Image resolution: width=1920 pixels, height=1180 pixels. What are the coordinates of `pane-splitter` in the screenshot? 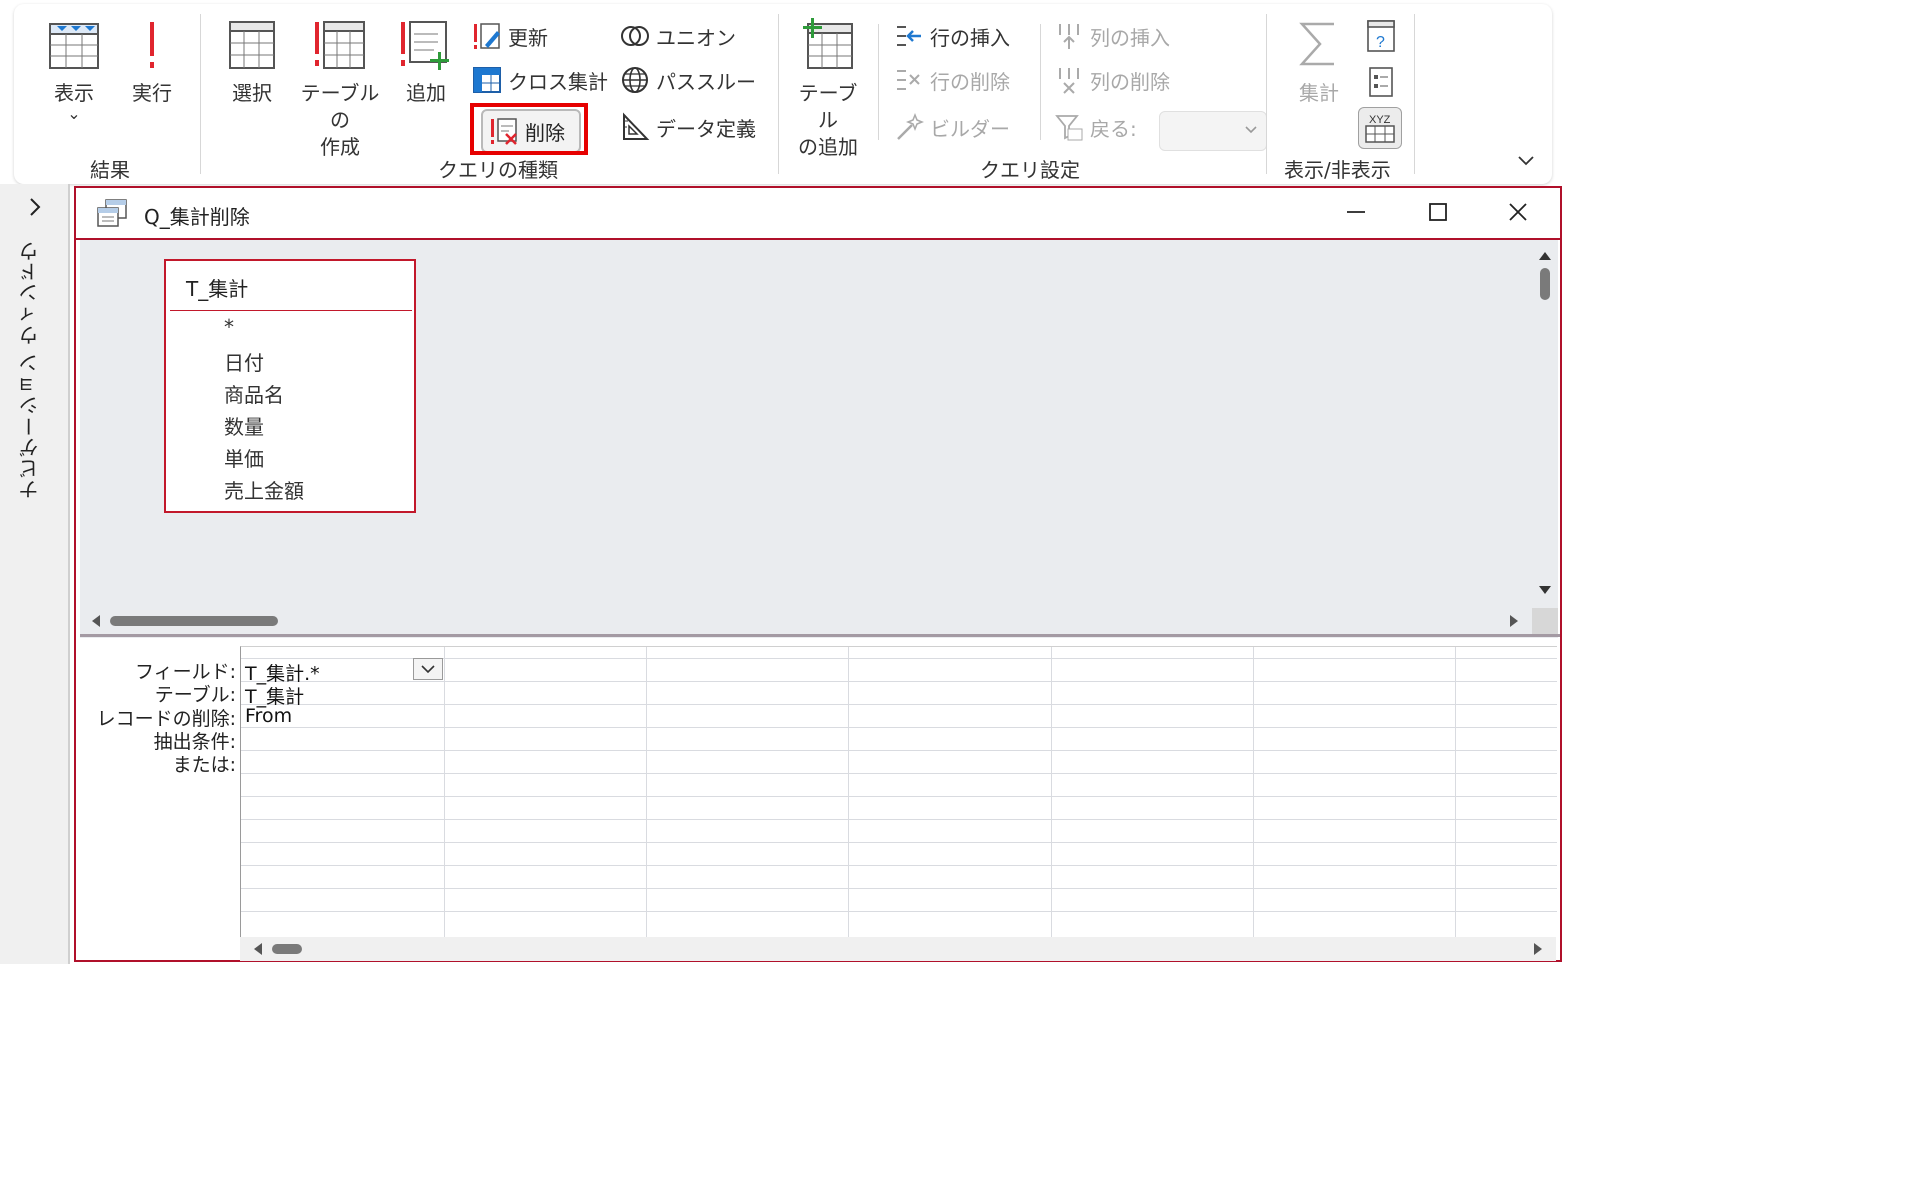 It's located at (820, 635).